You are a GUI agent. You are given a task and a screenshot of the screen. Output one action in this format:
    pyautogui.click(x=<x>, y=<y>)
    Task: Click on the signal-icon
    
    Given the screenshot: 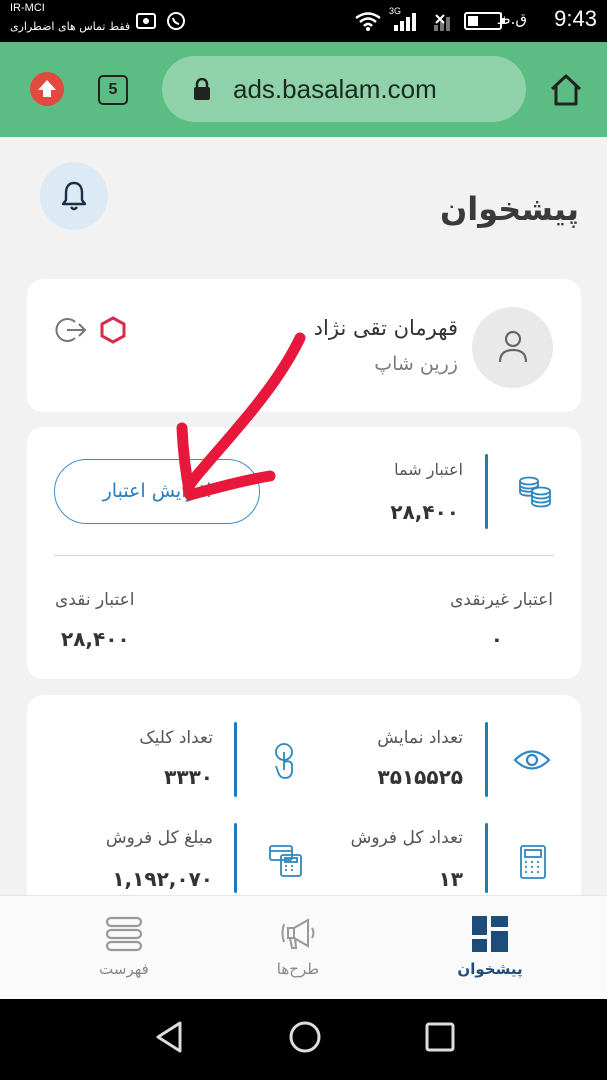 What is the action you would take?
    pyautogui.click(x=405, y=22)
    